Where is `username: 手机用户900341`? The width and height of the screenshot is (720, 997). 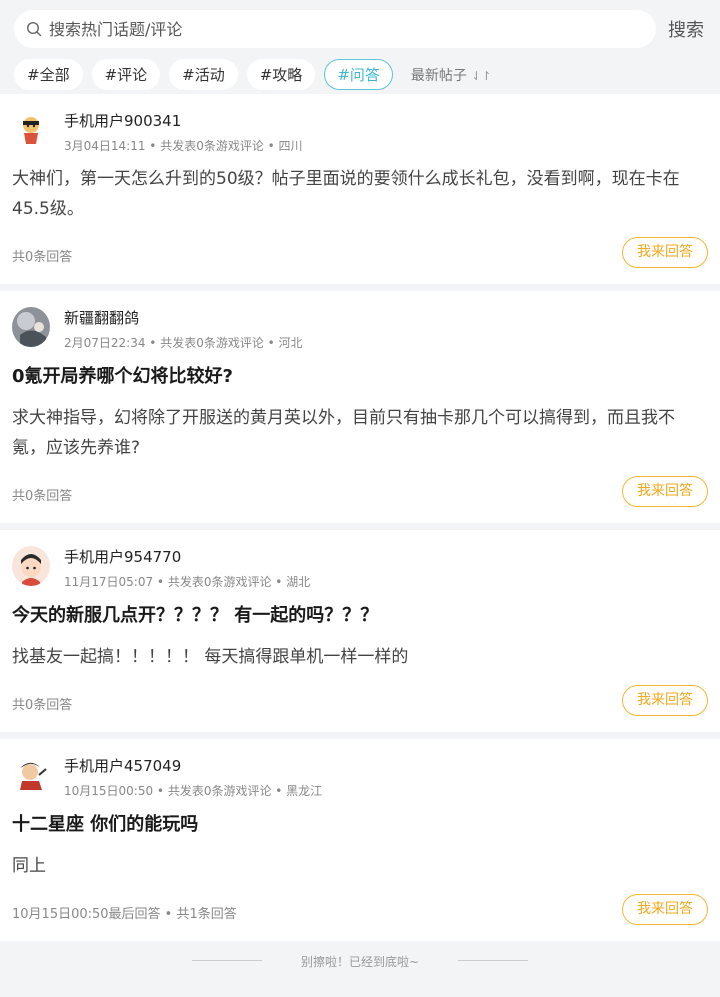
username: 手机用户900341 is located at coordinates (122, 120).